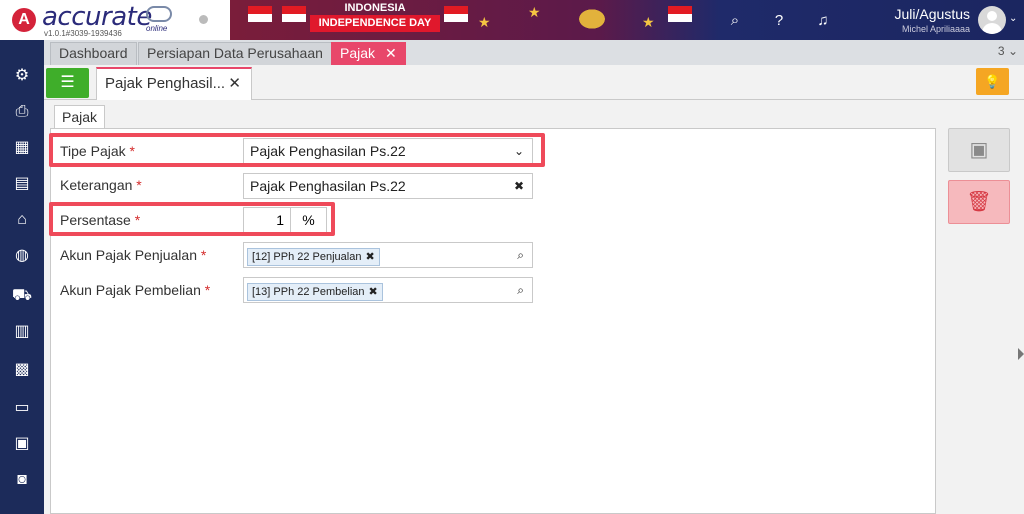 The height and width of the screenshot is (514, 1024). Describe the element at coordinates (93, 151) in the screenshot. I see `label-text: Tipe Pajak` at that location.